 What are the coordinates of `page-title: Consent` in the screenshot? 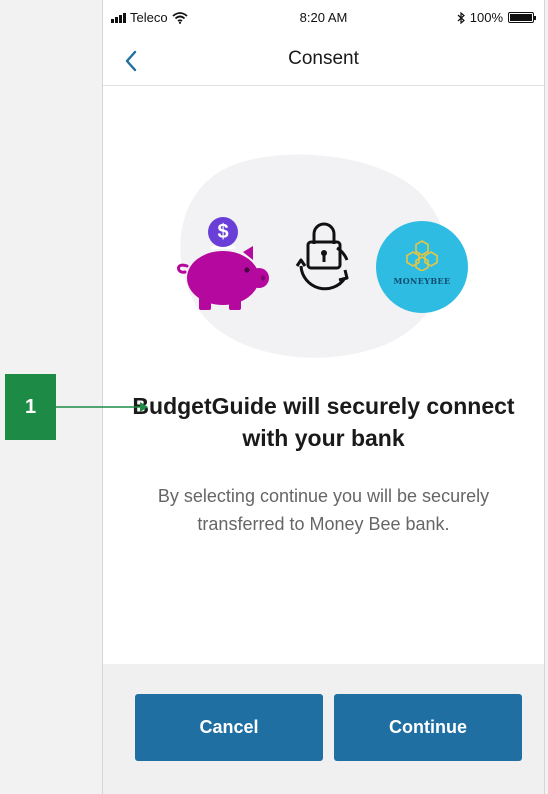 It's located at (323, 58).